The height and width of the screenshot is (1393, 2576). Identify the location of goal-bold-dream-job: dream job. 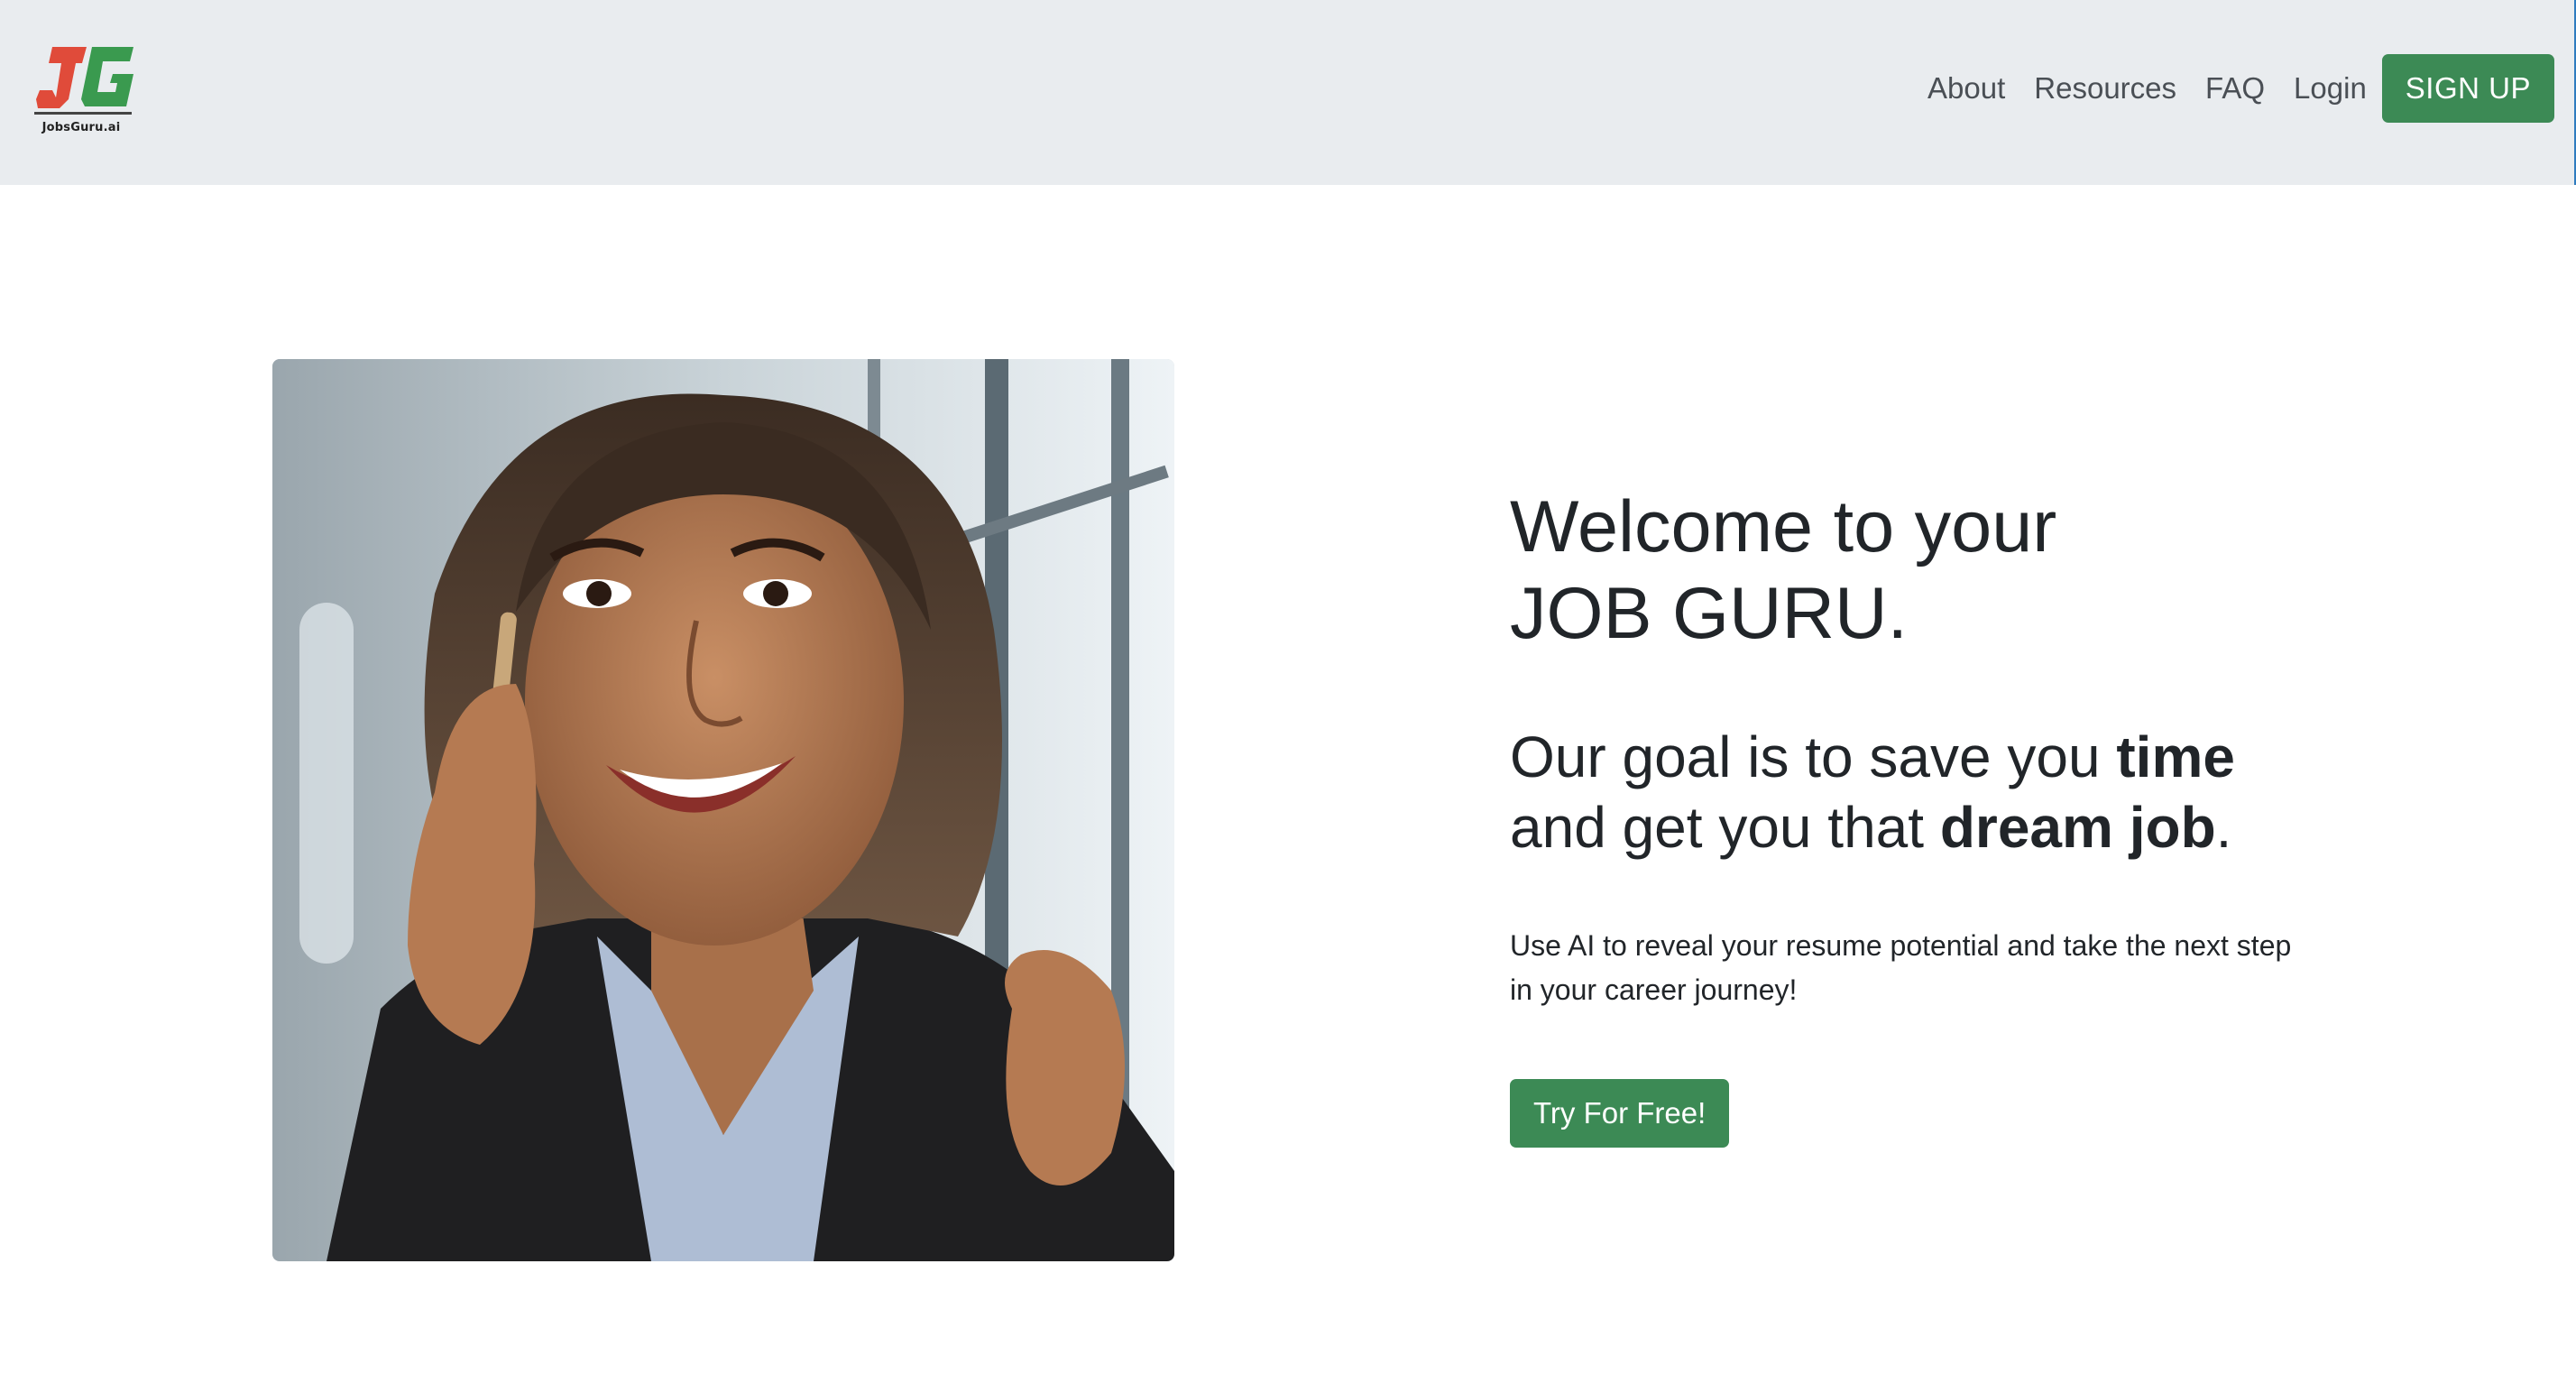
(2077, 827).